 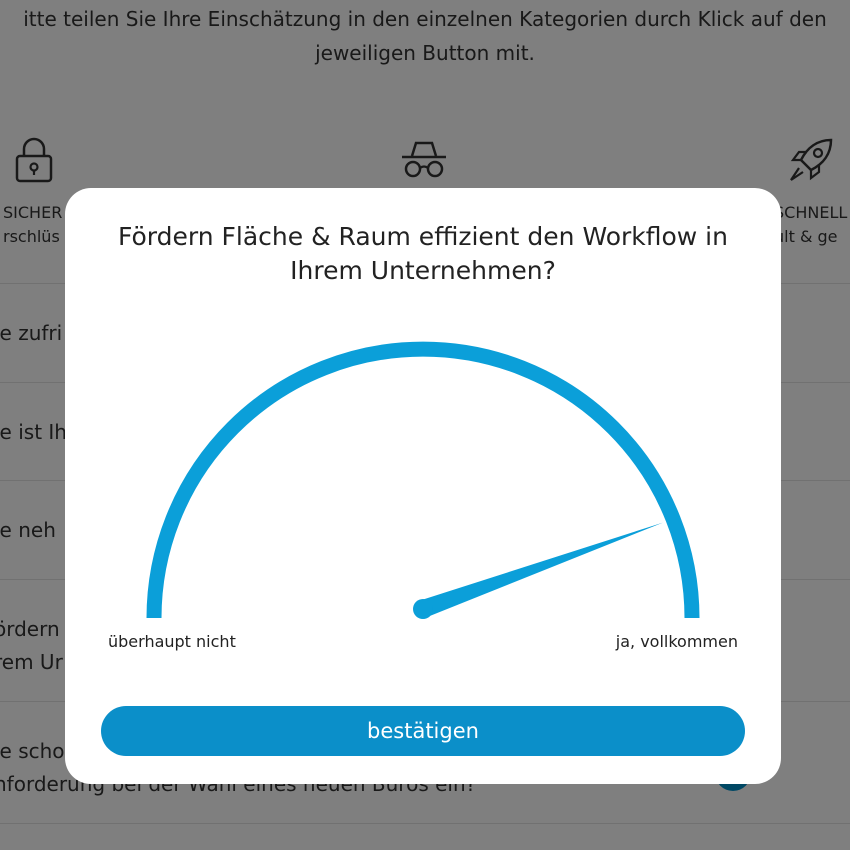 What do you see at coordinates (676, 641) in the screenshot?
I see `scale-max-label: ja, vollkommen` at bounding box center [676, 641].